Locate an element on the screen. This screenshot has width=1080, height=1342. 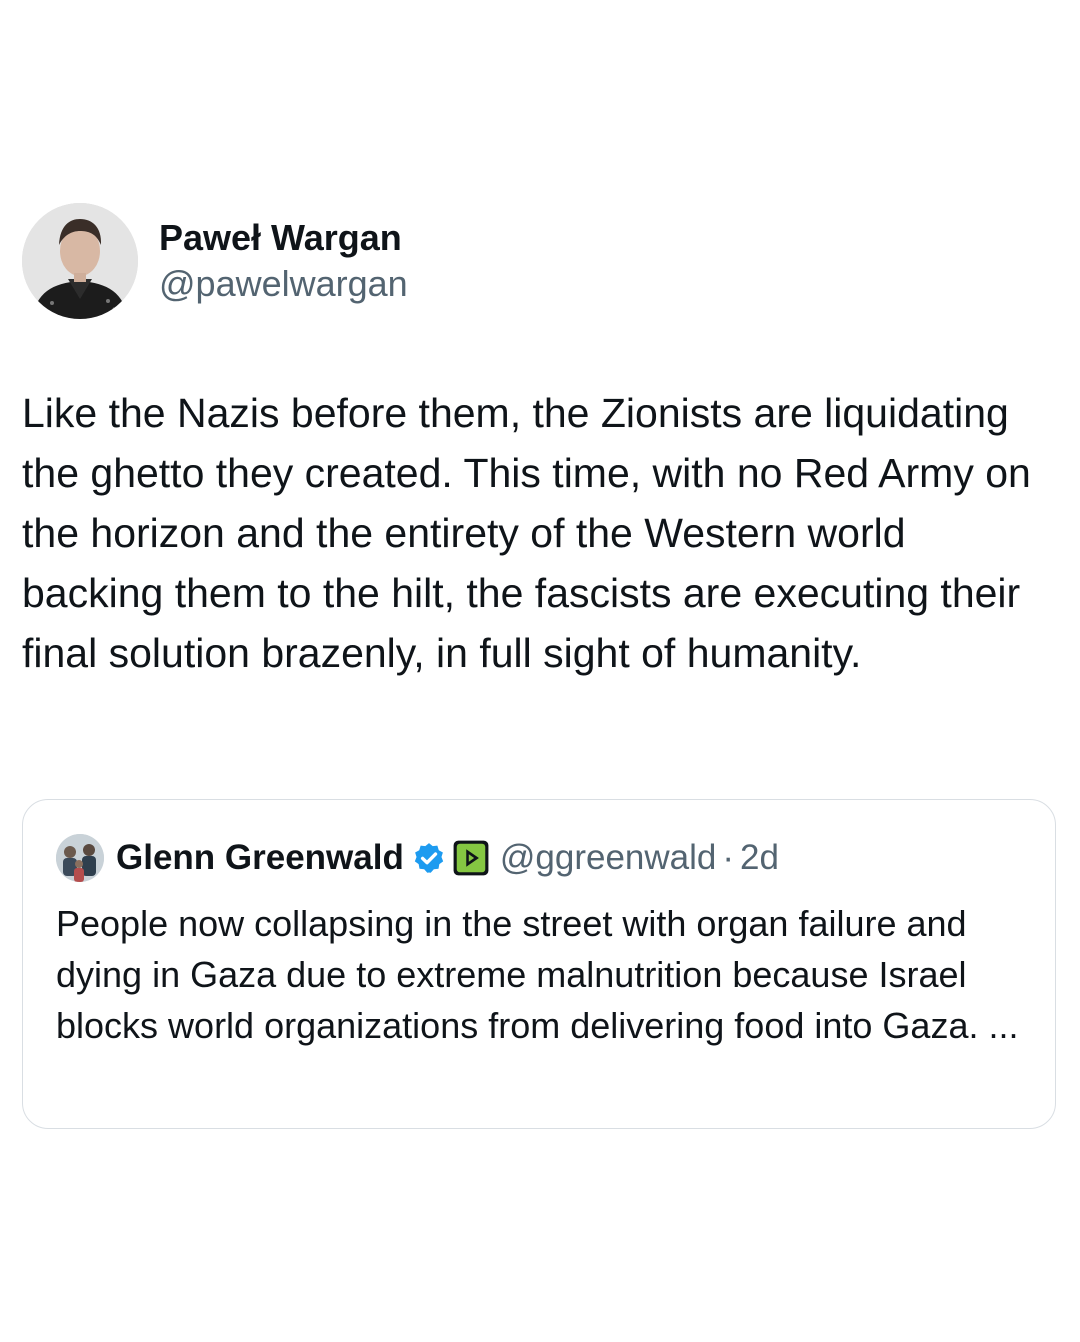
quoted-author-display-name: Glenn Greenwald is located at coordinates (260, 858).